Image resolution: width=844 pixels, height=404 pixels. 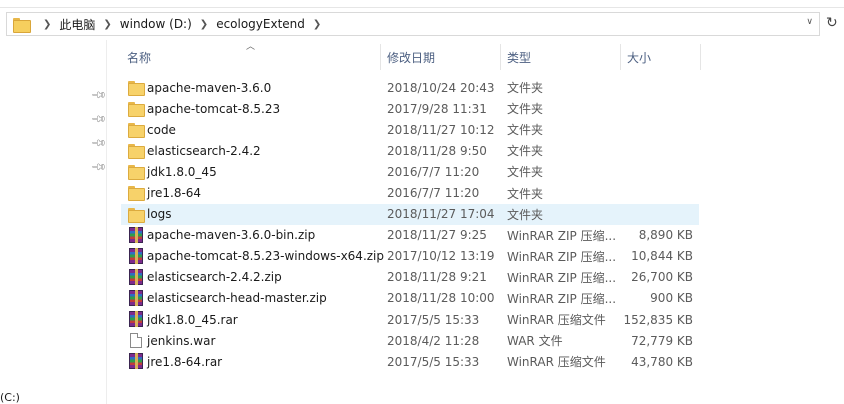 I want to click on file-row: jdk1.8.0_45 2016/7/7 11:20 文件夹, so click(x=410, y=171).